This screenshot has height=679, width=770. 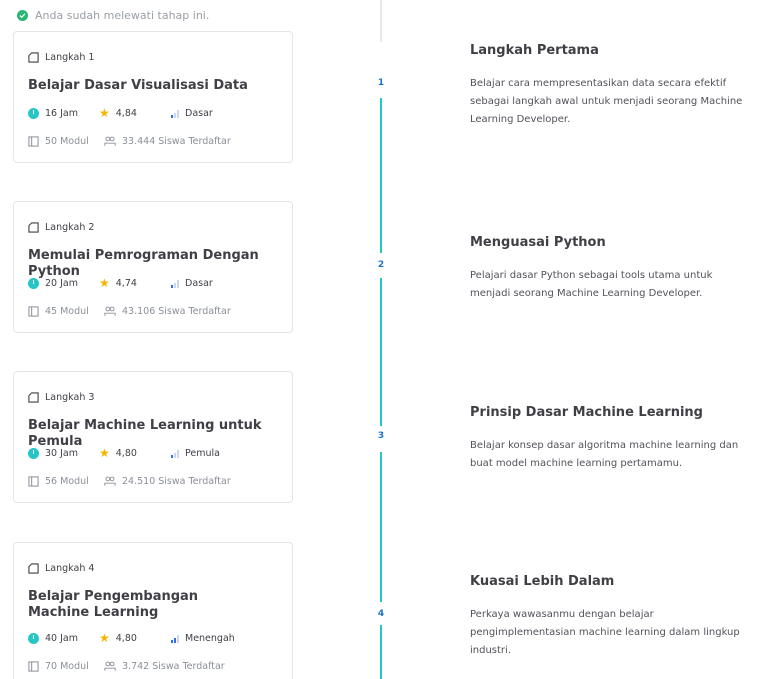 I want to click on course-level: Pemula, so click(x=202, y=453).